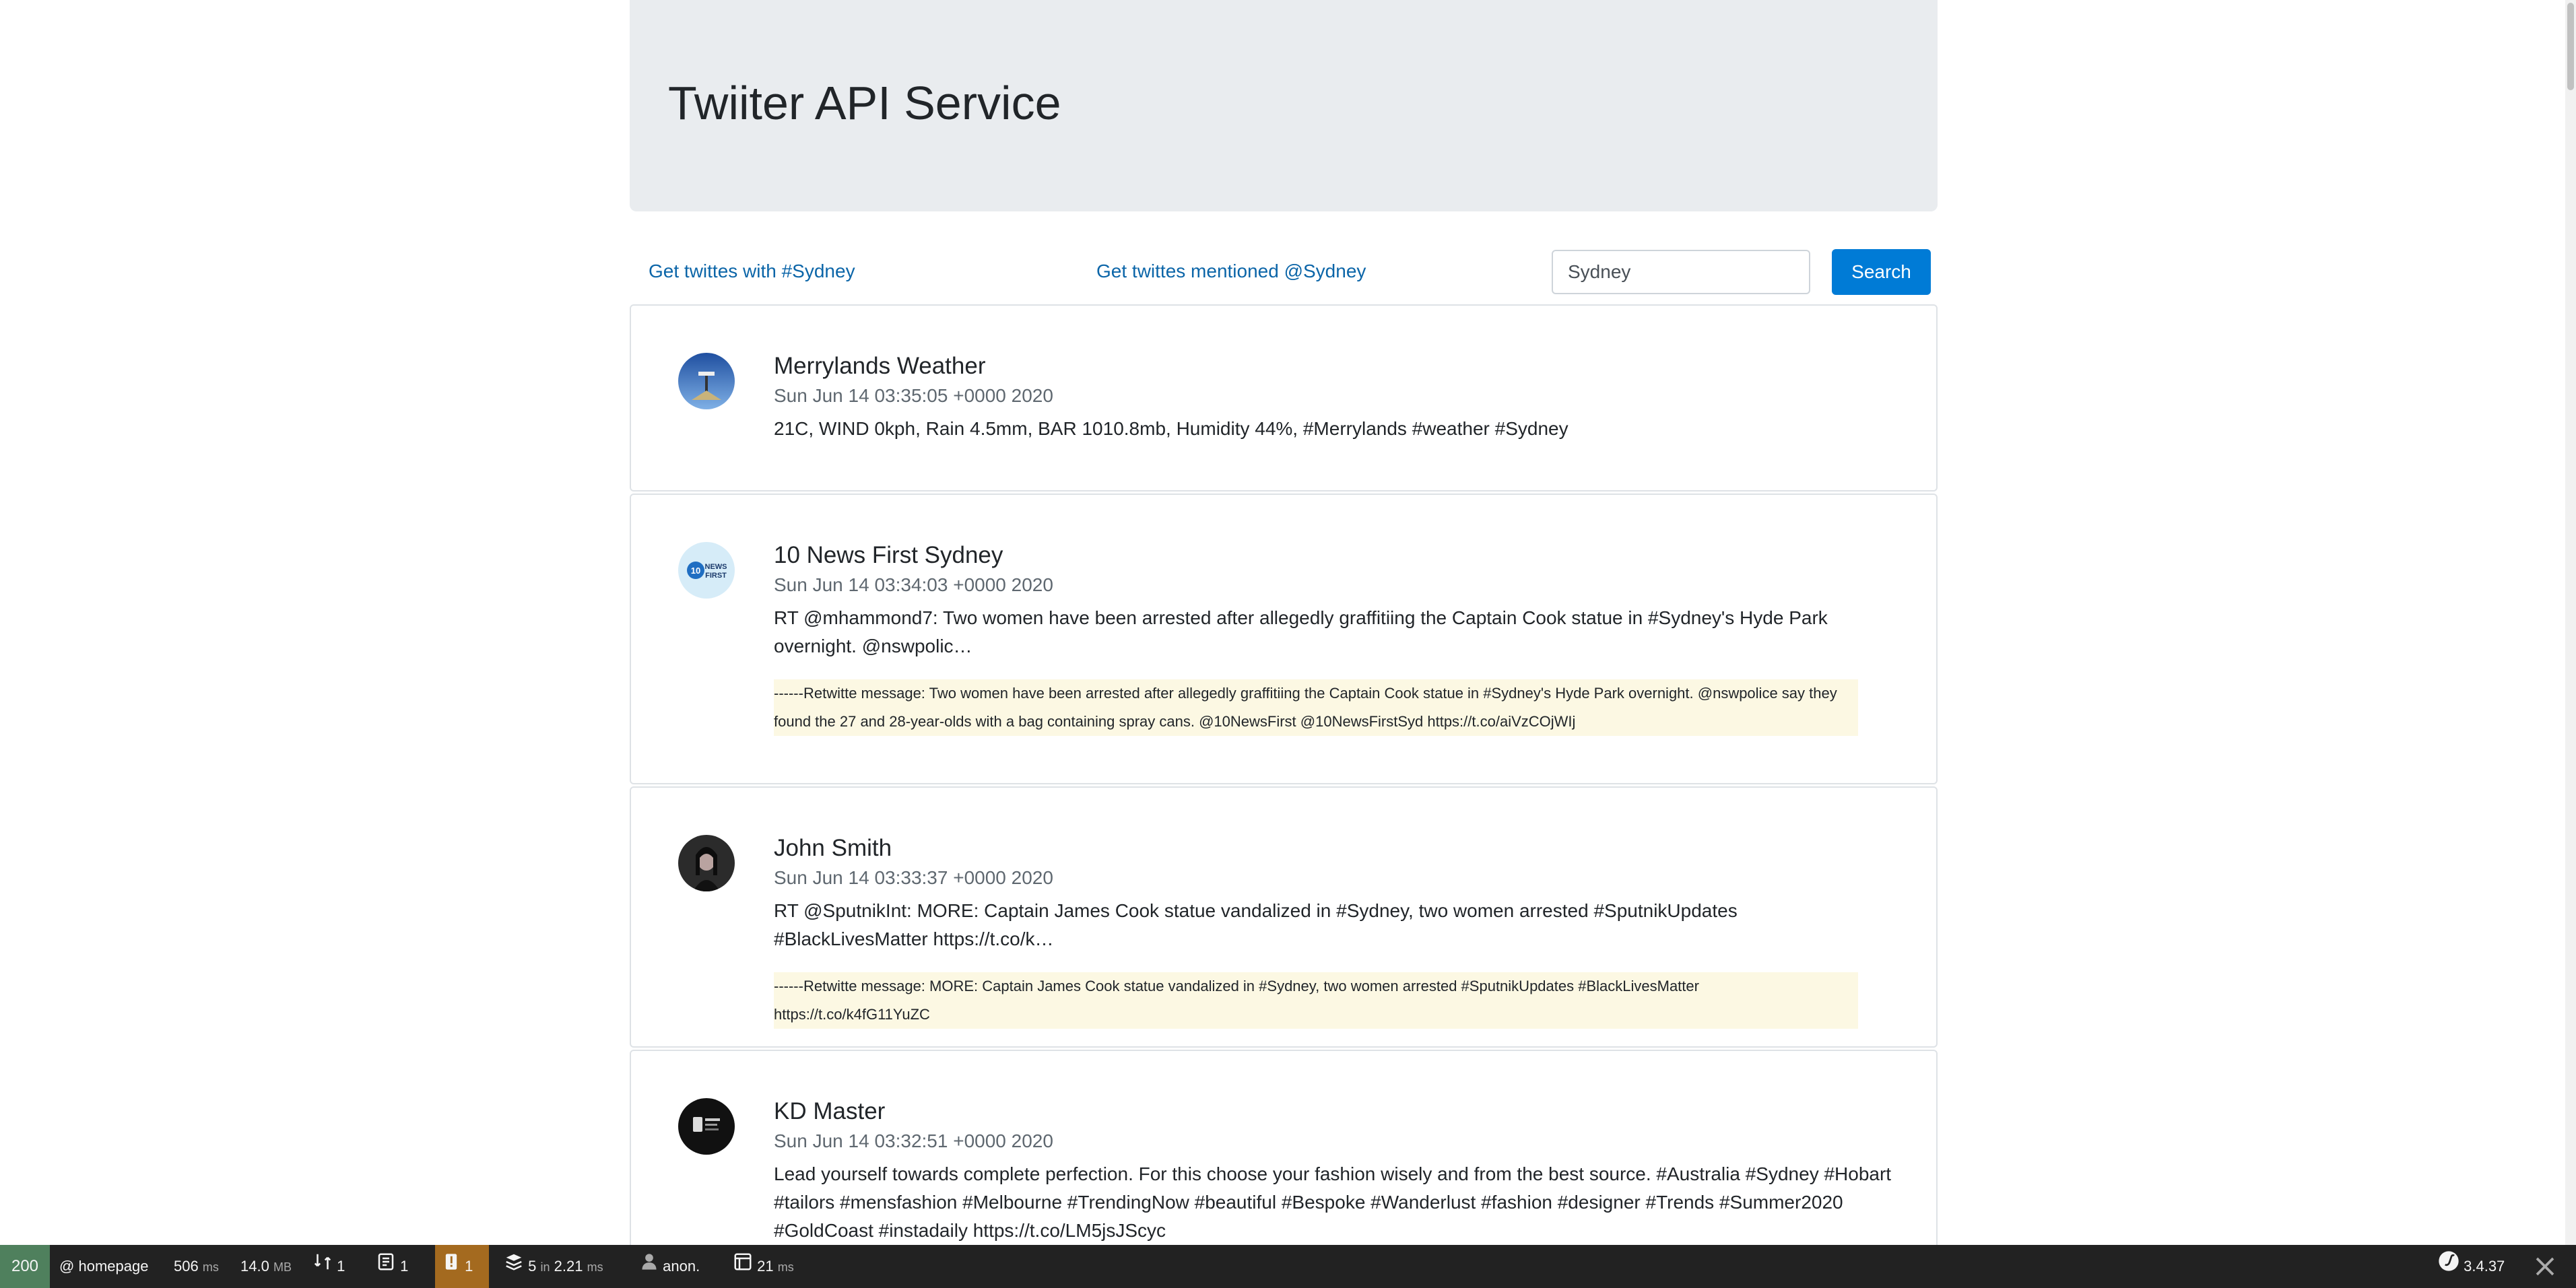 This screenshot has height=1288, width=2576. What do you see at coordinates (532, 1266) in the screenshot?
I see `db-queries: 5` at bounding box center [532, 1266].